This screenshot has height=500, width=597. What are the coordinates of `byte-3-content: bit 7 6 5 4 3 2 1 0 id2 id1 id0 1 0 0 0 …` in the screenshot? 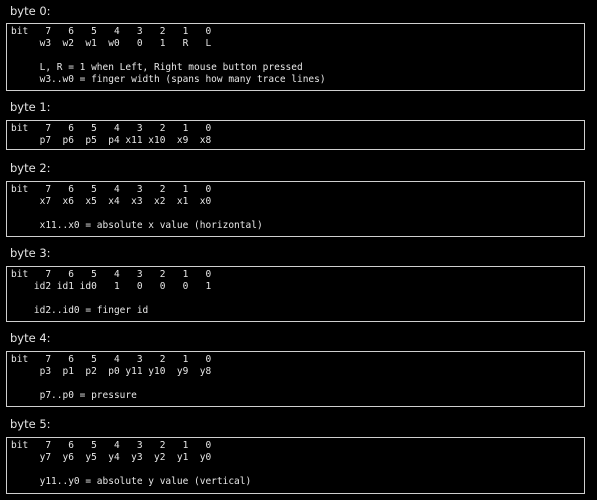 It's located at (111, 293).